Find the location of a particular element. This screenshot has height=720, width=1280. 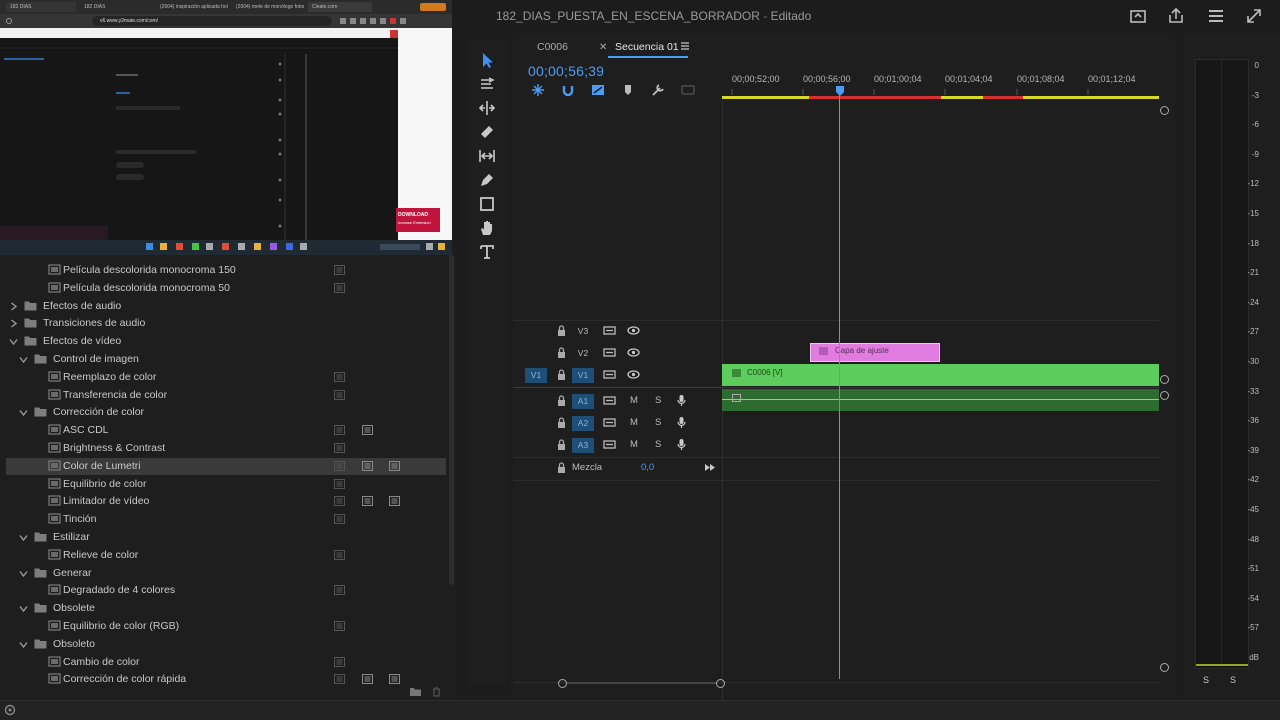

snap-icon is located at coordinates (568, 90).